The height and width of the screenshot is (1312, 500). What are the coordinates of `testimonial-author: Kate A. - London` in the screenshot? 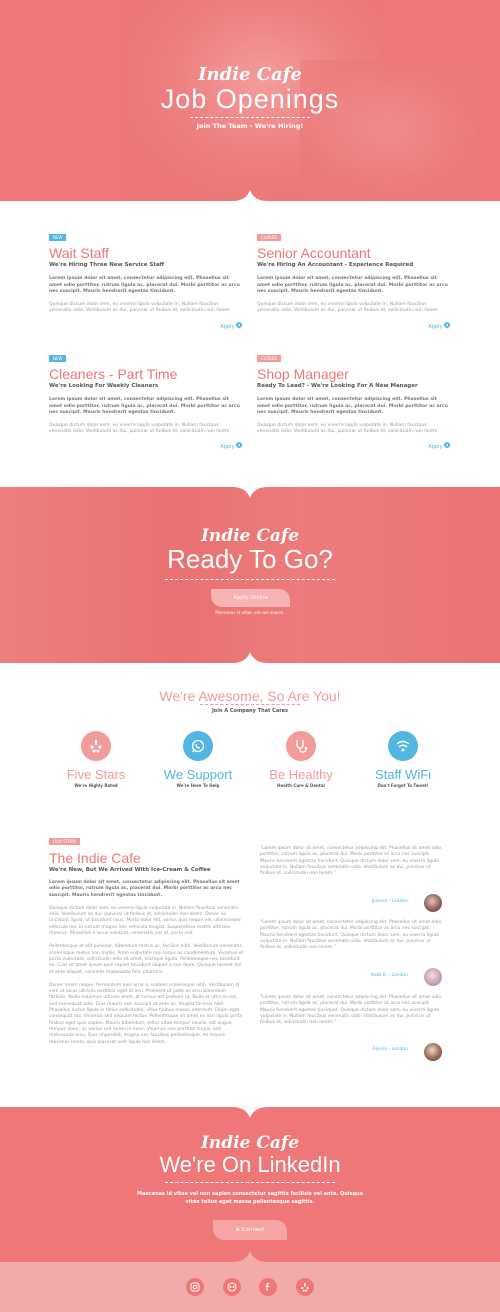 It's located at (389, 975).